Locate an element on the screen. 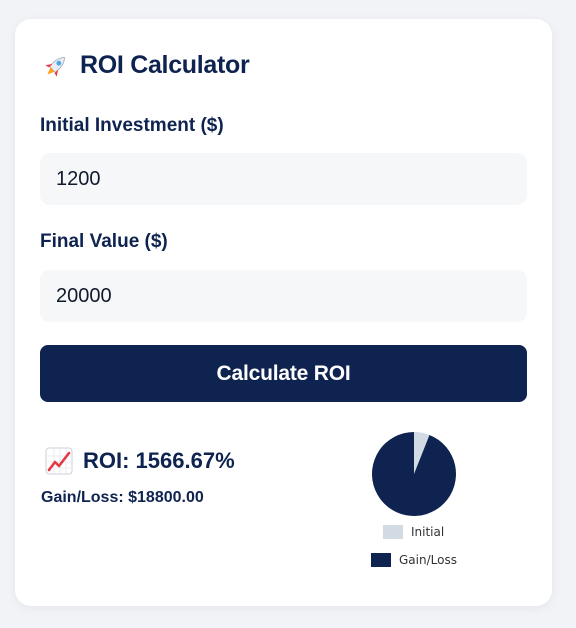 Image resolution: width=576 pixels, height=628 pixels. final-value-input: 20000 is located at coordinates (283, 296).